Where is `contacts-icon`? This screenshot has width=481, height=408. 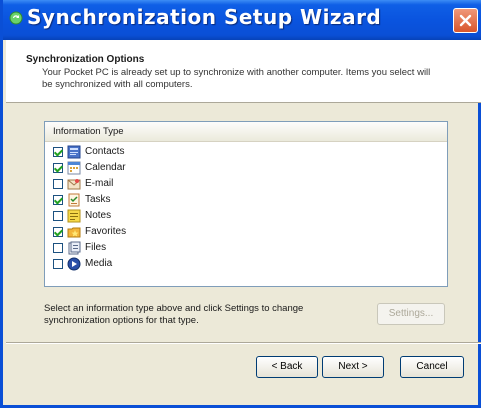
contacts-icon is located at coordinates (74, 152).